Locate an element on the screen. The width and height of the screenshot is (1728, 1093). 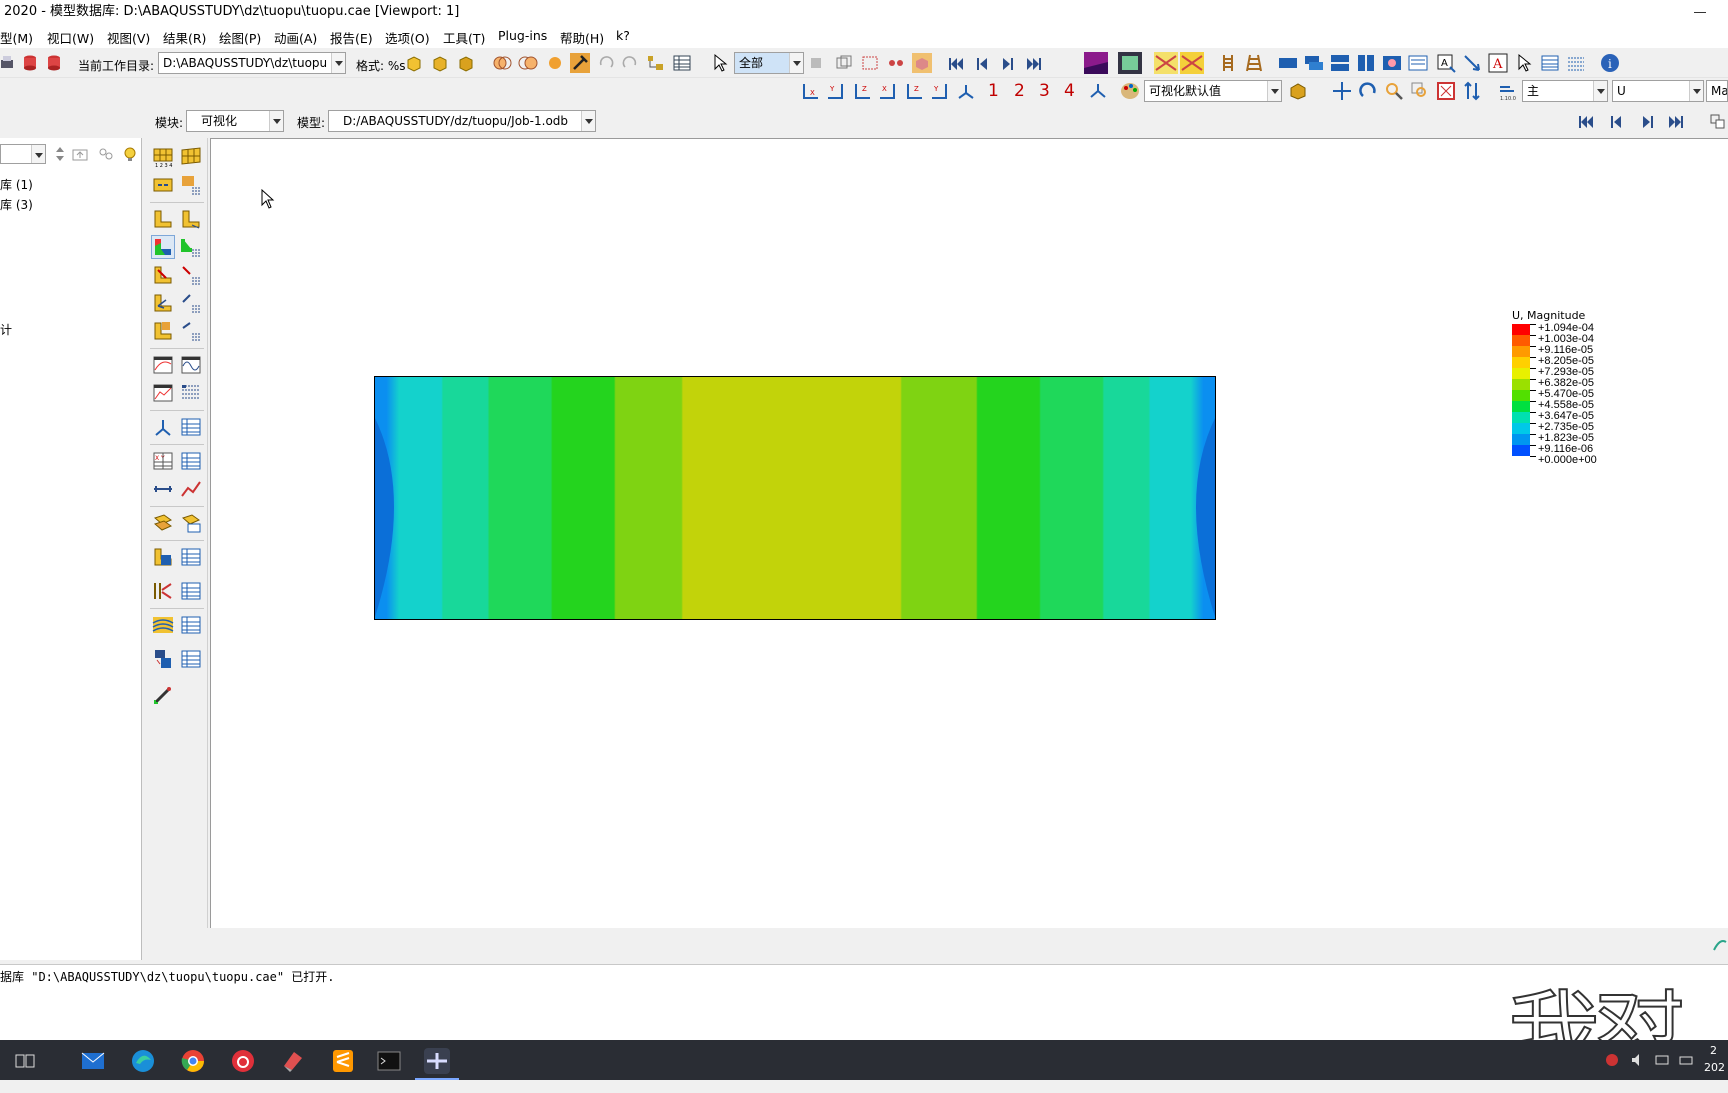
toggle-box-icon is located at coordinates (922, 63).